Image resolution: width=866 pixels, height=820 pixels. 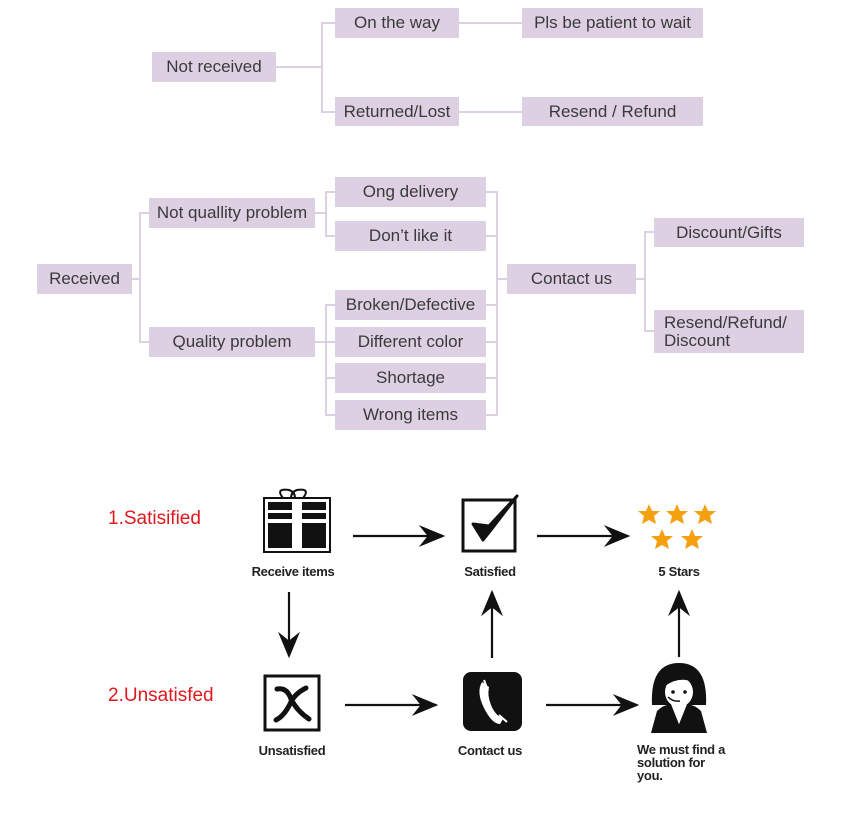 What do you see at coordinates (490, 523) in the screenshot?
I see `checkbox-check-icon` at bounding box center [490, 523].